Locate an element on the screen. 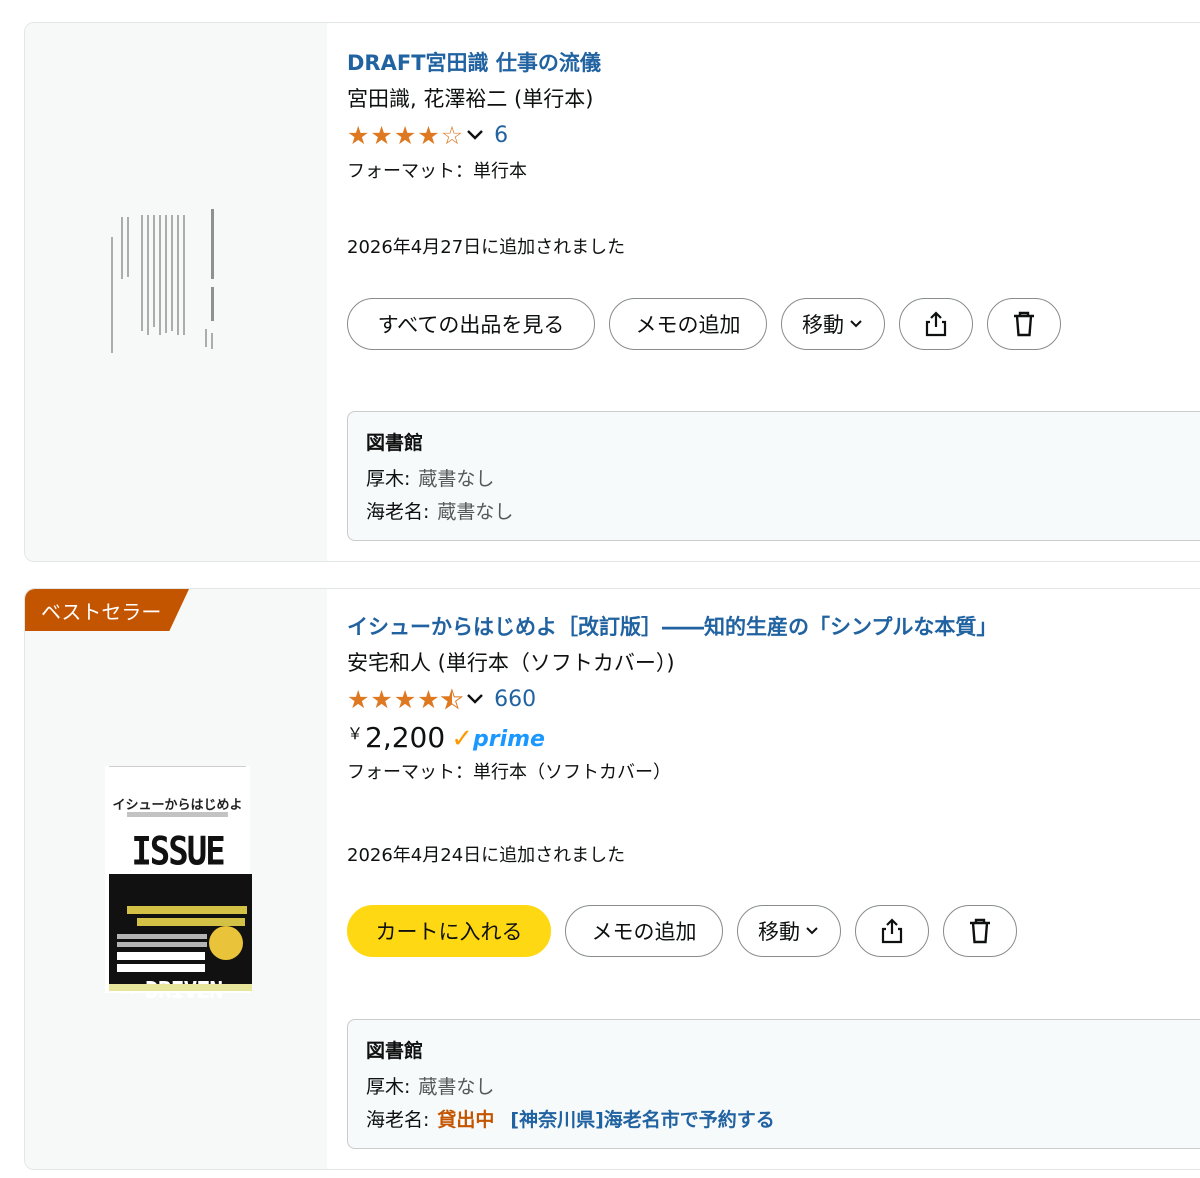 The image size is (1200, 1178). product-title-link: イシューからはじめよ［改訂版］――知的生産の「シンプルな本質」 is located at coordinates (672, 626).